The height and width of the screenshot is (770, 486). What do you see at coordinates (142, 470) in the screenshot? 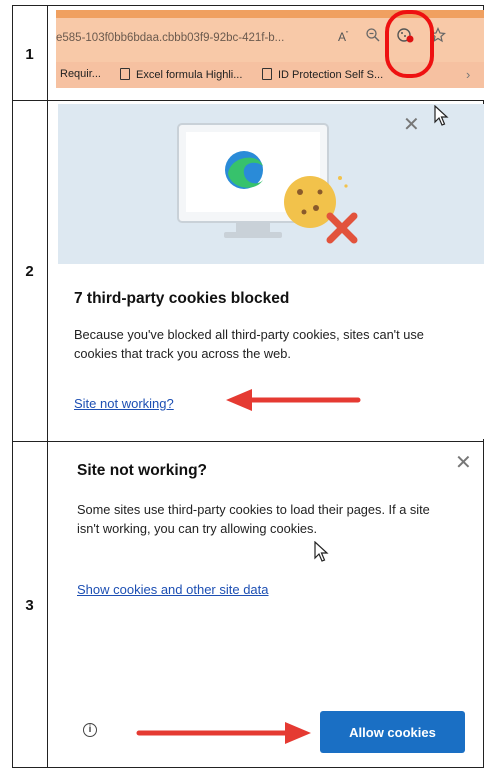
I see `flyout-title: Site not working?` at bounding box center [142, 470].